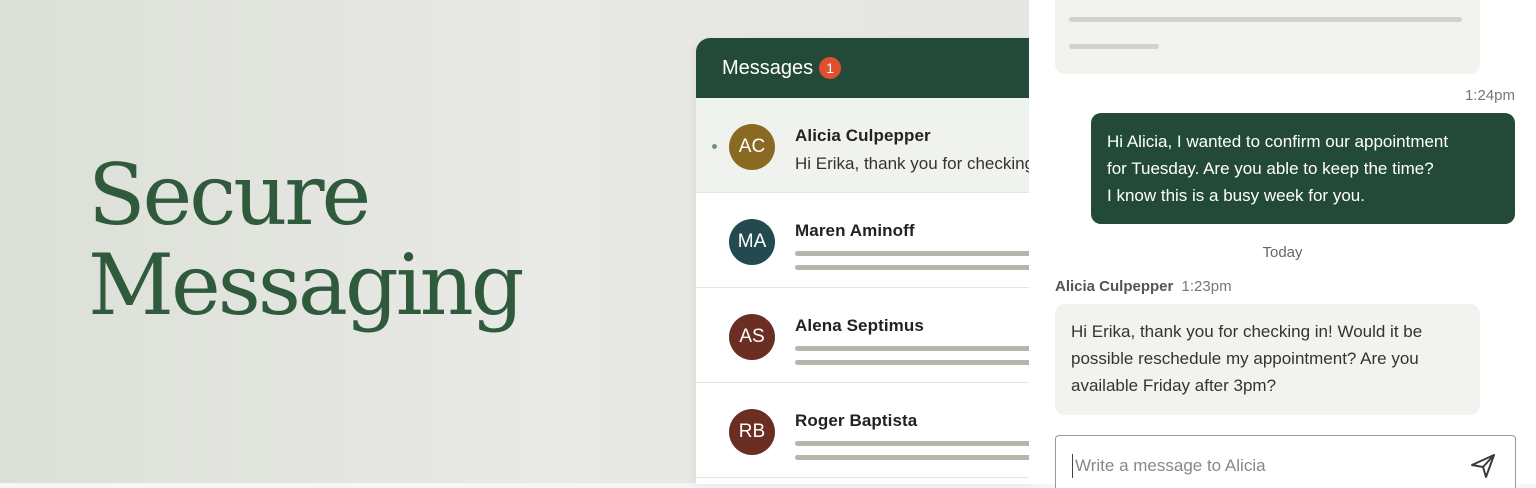  I want to click on unread-indicator, so click(714, 146).